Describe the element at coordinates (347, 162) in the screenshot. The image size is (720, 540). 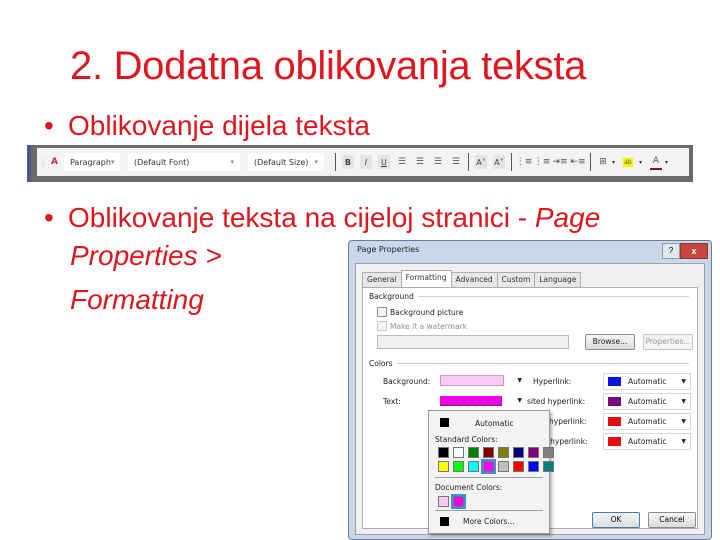
I see `bold-button: B` at that location.